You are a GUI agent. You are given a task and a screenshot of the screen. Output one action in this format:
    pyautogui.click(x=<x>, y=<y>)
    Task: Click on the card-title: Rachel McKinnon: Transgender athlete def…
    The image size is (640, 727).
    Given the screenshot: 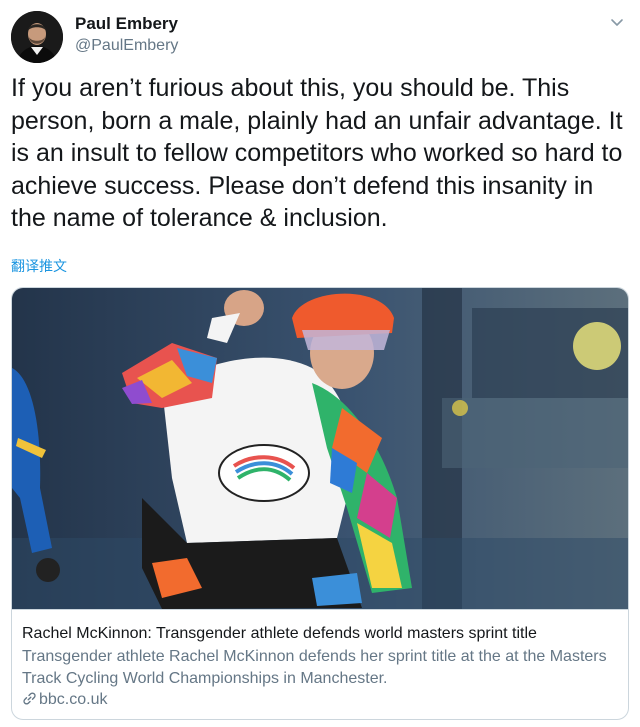 What is the action you would take?
    pyautogui.click(x=279, y=634)
    